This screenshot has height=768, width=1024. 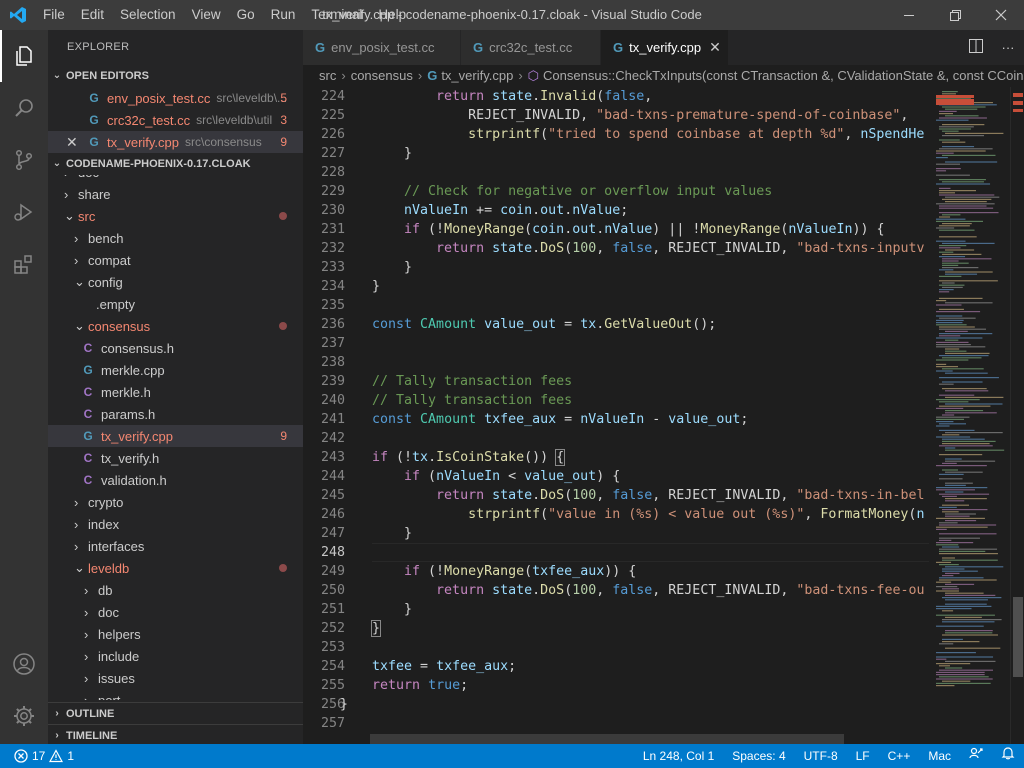 I want to click on menu-terminal: Terminal, so click(x=336, y=15).